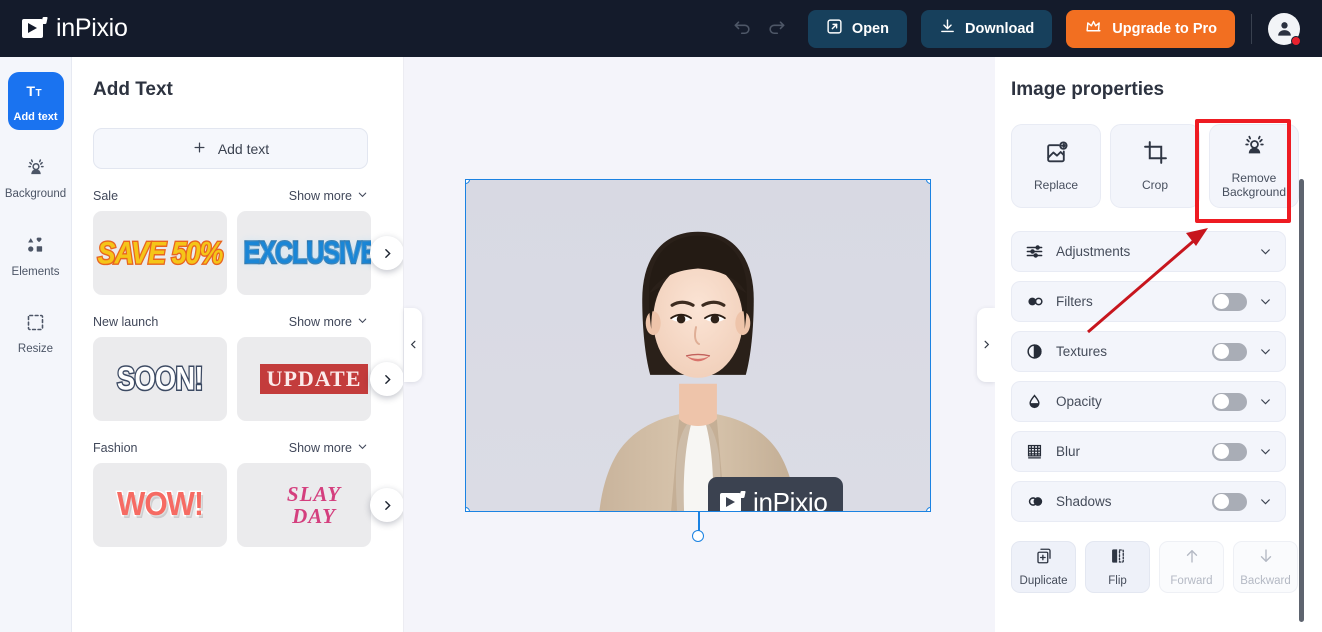 This screenshot has height=632, width=1322. I want to click on text-template-thumb: SOON!, so click(160, 379).